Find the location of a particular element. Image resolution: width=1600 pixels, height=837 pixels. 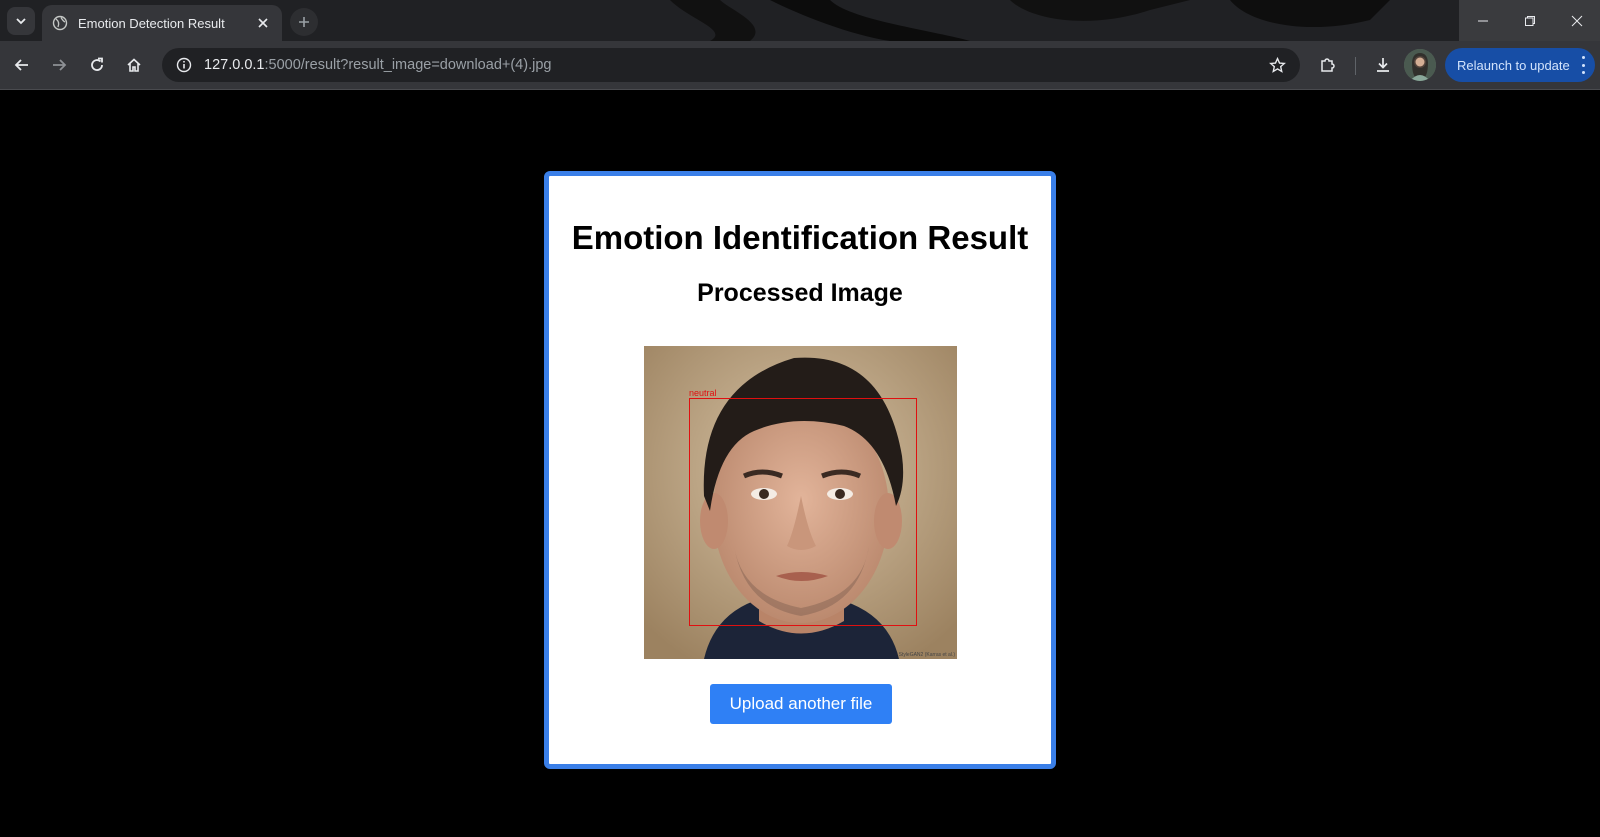

download-icon is located at coordinates (1383, 65).